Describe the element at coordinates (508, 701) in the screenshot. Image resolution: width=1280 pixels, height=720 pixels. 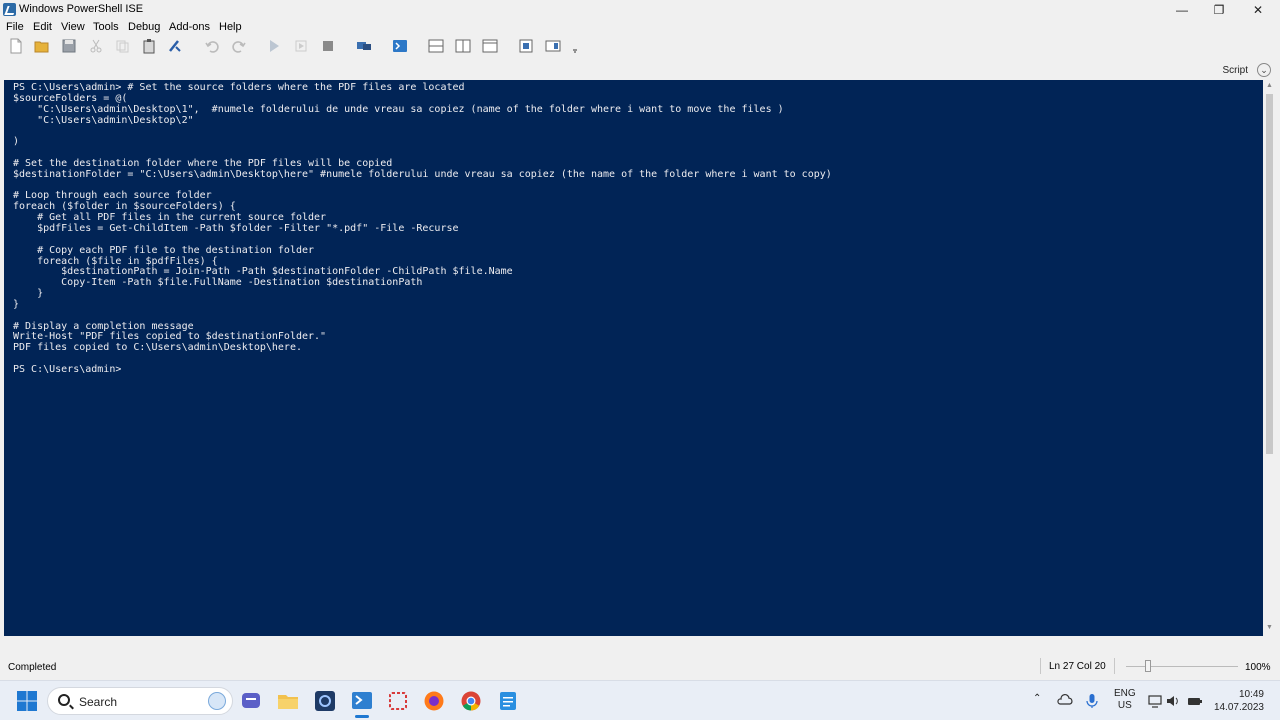
I see `notepad-icon` at that location.